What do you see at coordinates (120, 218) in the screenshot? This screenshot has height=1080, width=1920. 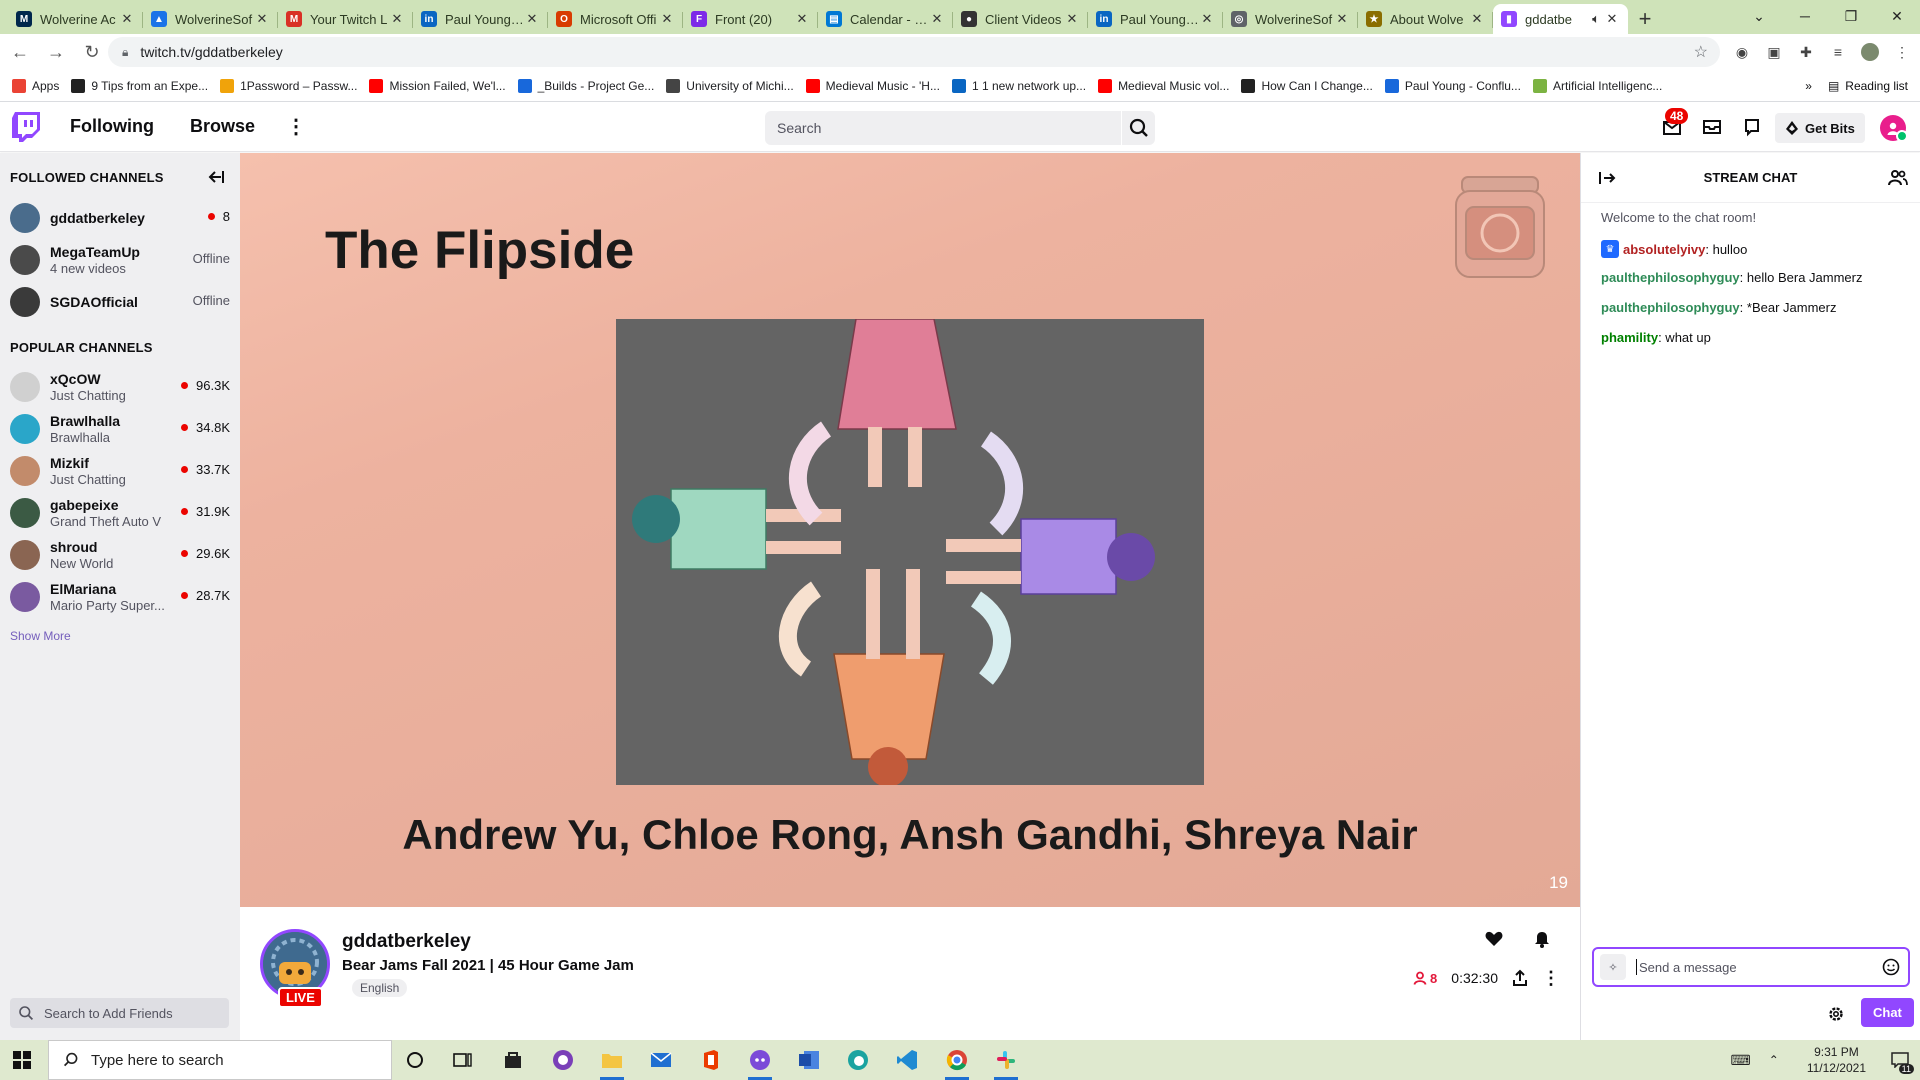 I see `sidebar-channel-item: gddatberkeley 8` at bounding box center [120, 218].